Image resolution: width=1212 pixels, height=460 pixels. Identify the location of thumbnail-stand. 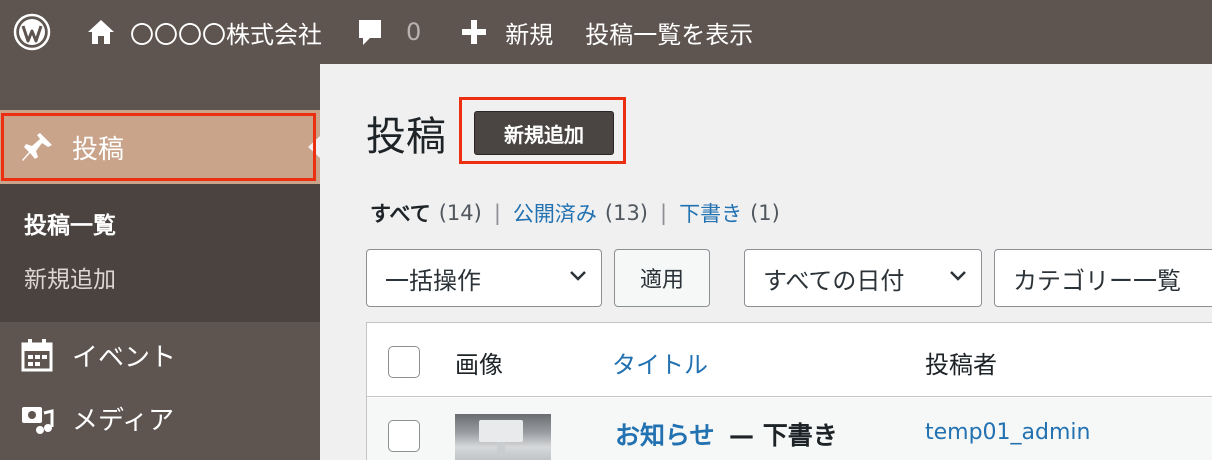
(501, 448).